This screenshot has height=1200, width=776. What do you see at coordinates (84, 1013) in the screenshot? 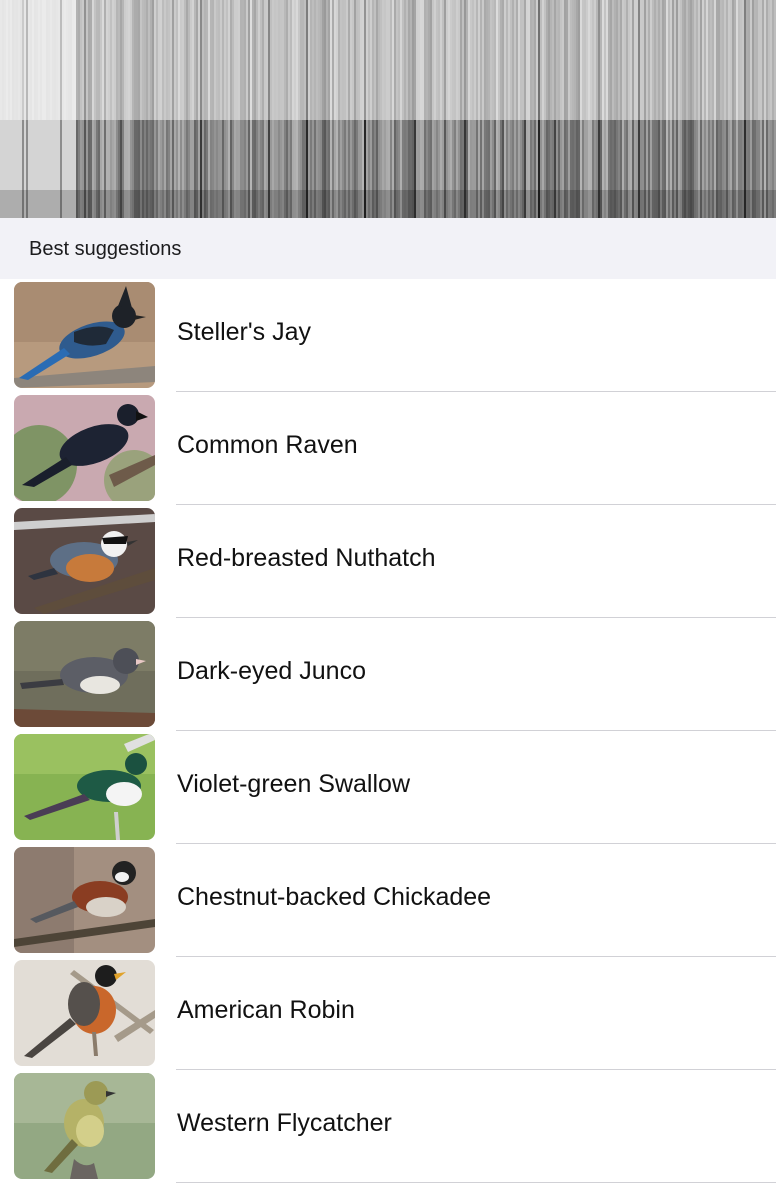
I see `american-robin-photo` at bounding box center [84, 1013].